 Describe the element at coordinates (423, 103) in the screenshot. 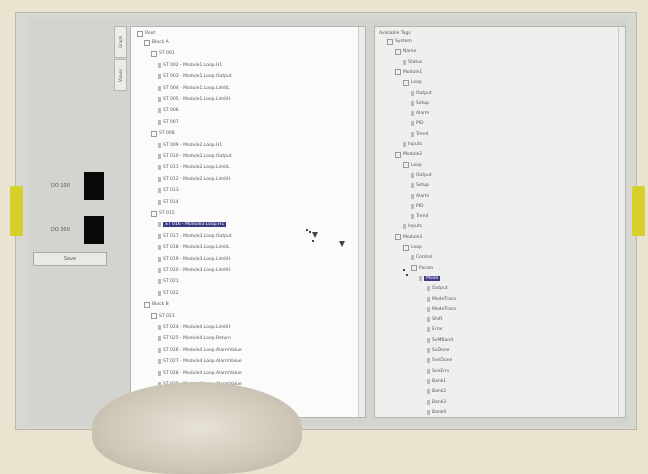

I see `right-tree-item-label: Setup` at that location.